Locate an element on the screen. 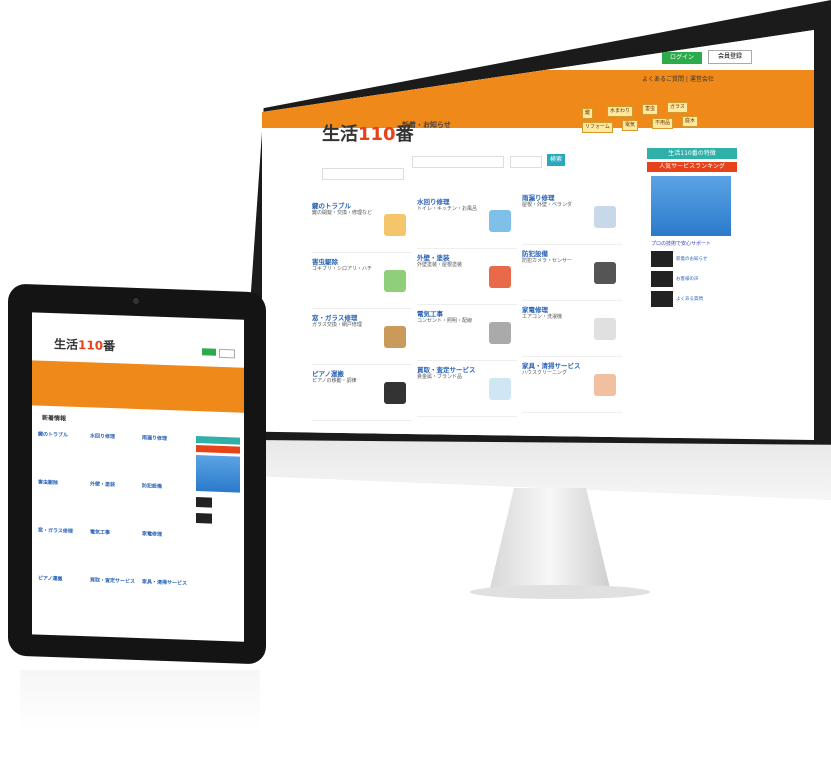 The width and height of the screenshot is (831, 757). diamond-icon is located at coordinates (500, 389).